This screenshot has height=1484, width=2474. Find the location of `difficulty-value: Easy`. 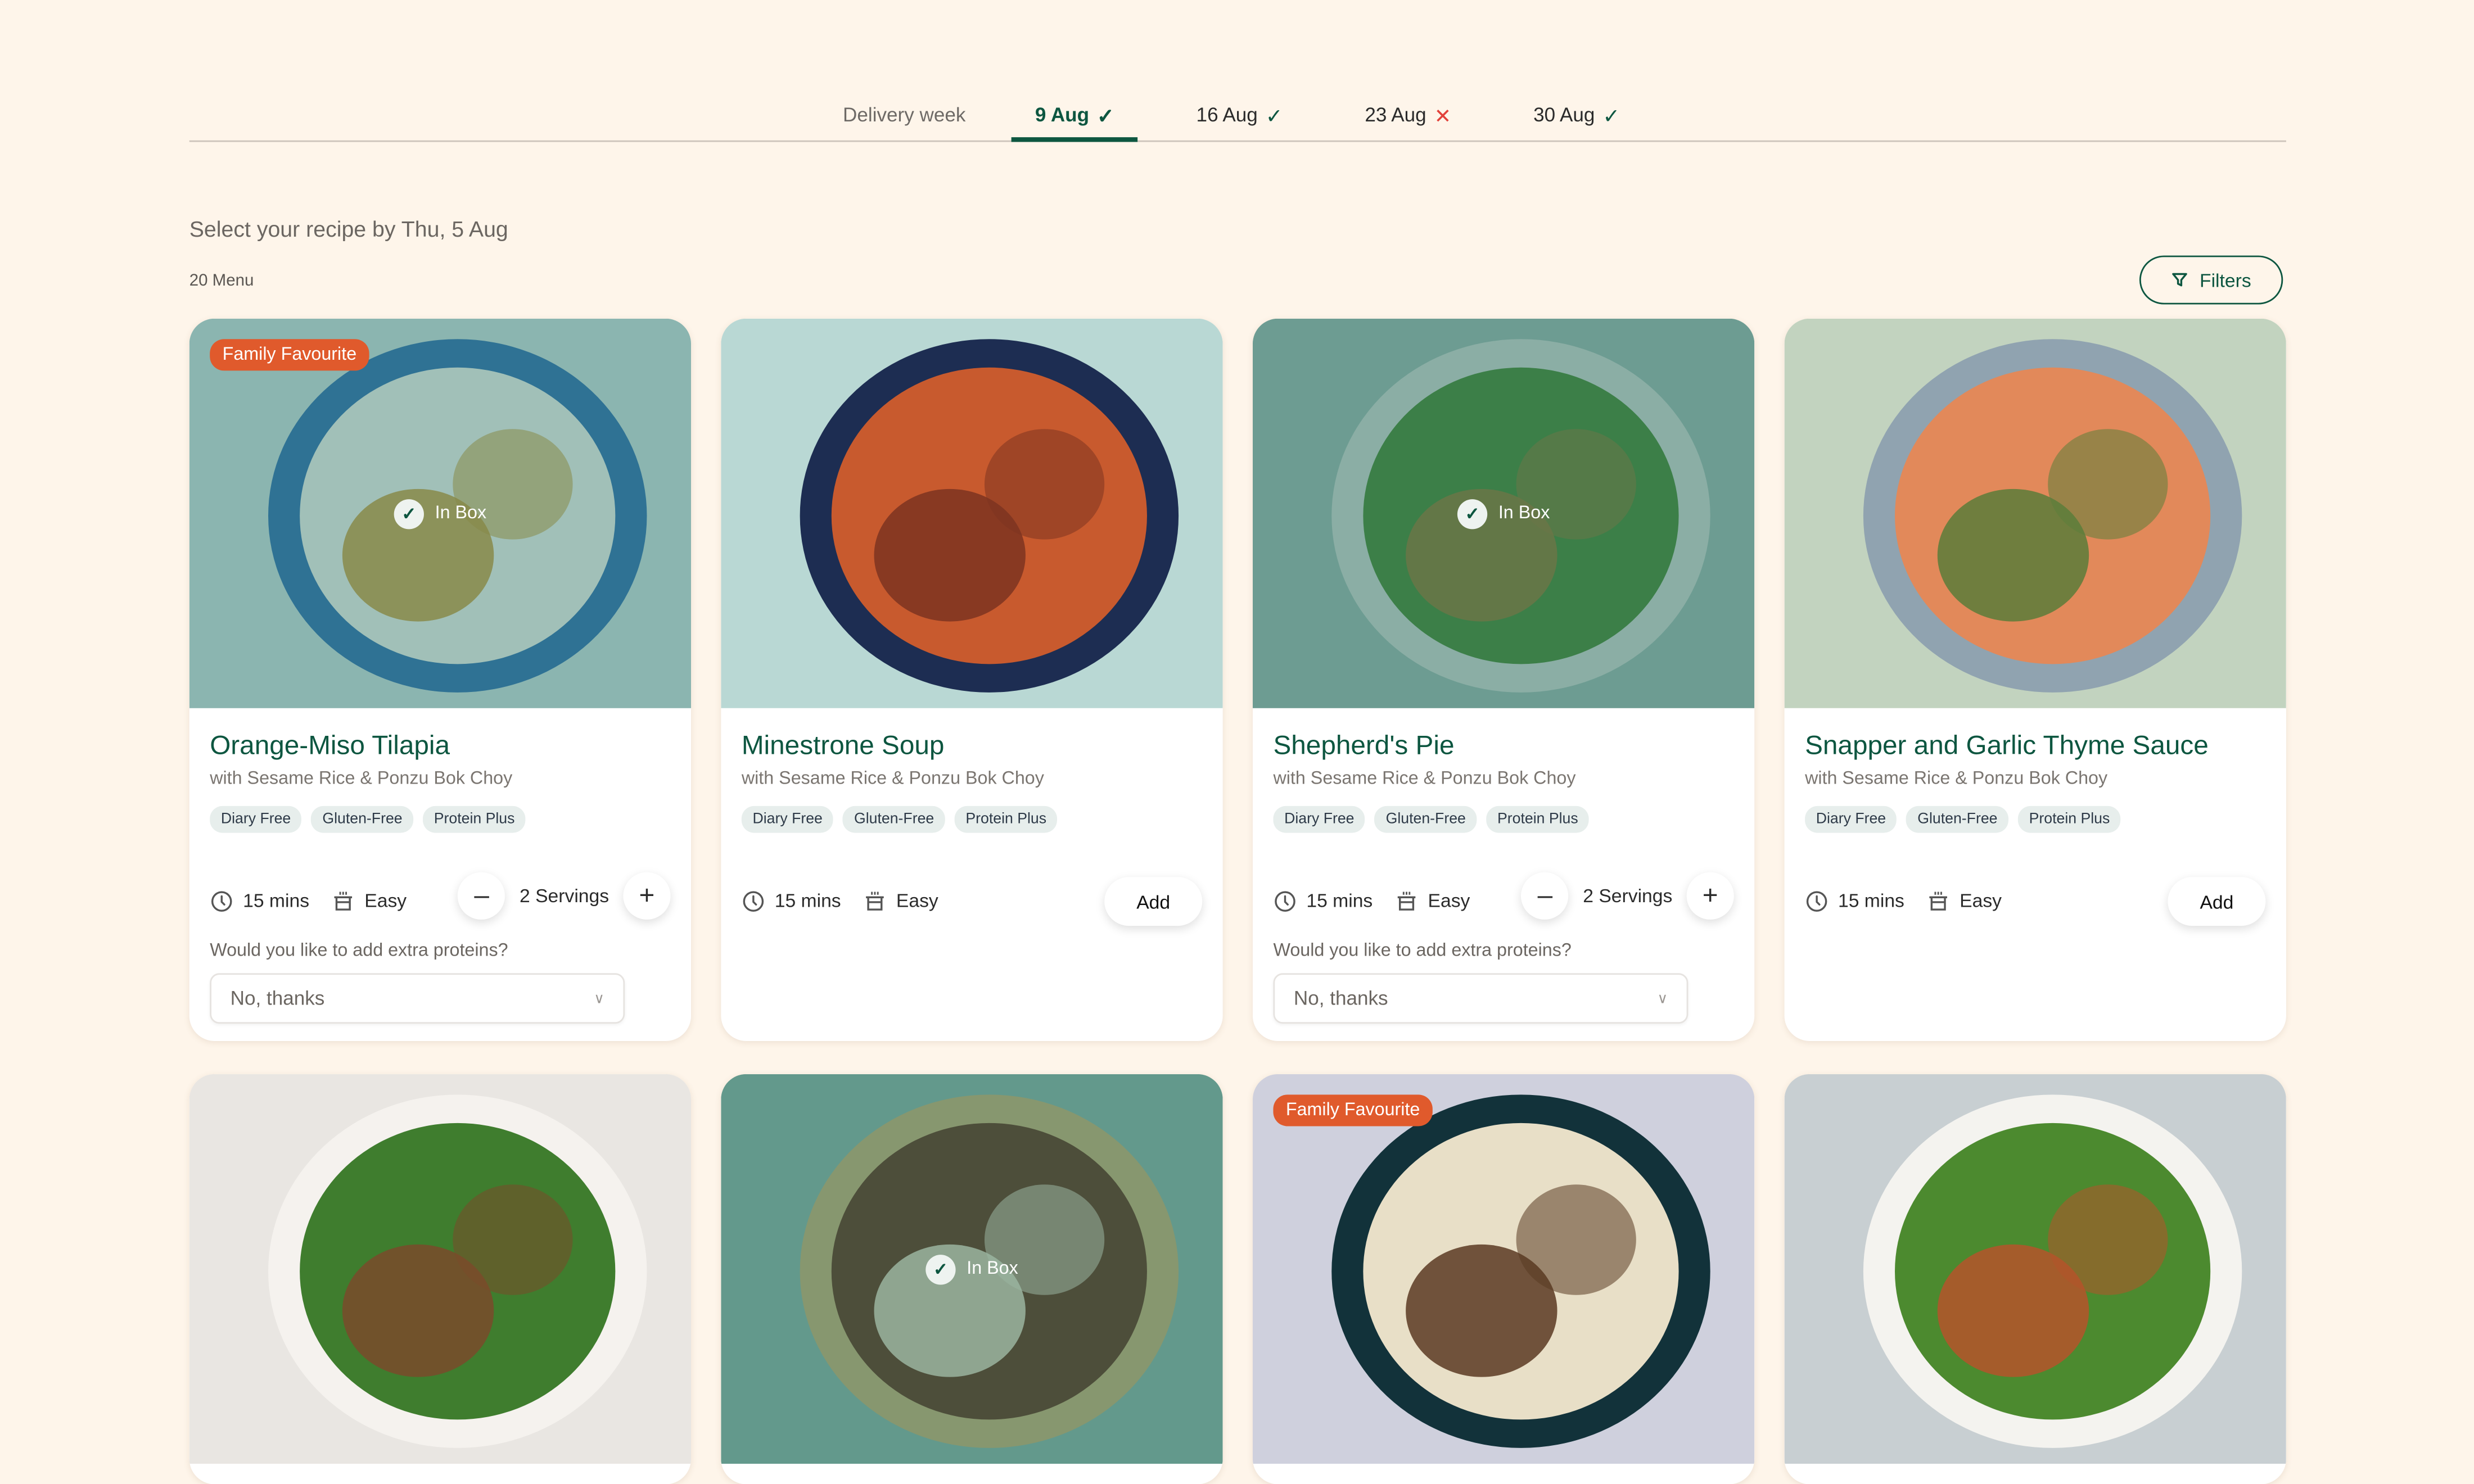

difficulty-value: Easy is located at coordinates (1449, 900).